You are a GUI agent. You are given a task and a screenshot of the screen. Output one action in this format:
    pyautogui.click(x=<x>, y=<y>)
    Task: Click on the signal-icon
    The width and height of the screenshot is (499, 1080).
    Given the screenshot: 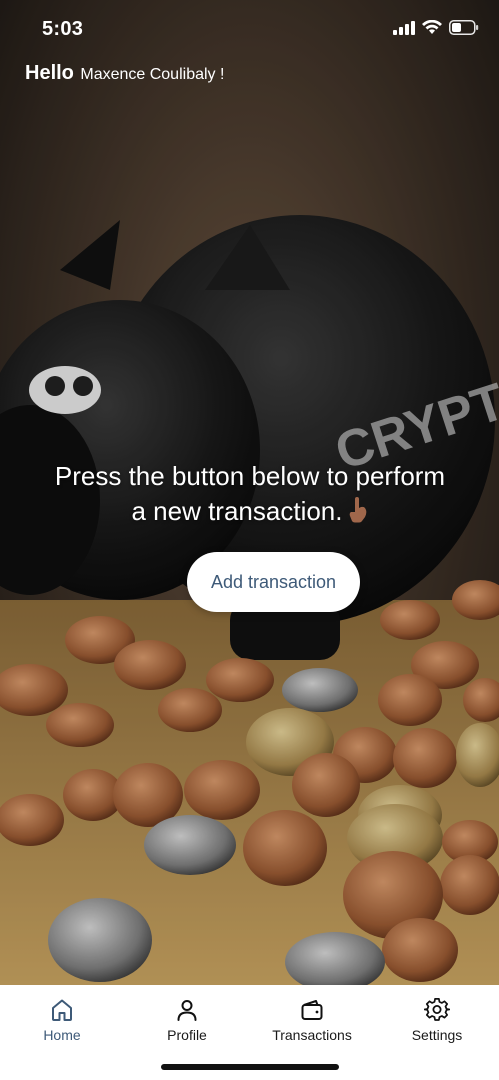 What is the action you would take?
    pyautogui.click(x=404, y=27)
    